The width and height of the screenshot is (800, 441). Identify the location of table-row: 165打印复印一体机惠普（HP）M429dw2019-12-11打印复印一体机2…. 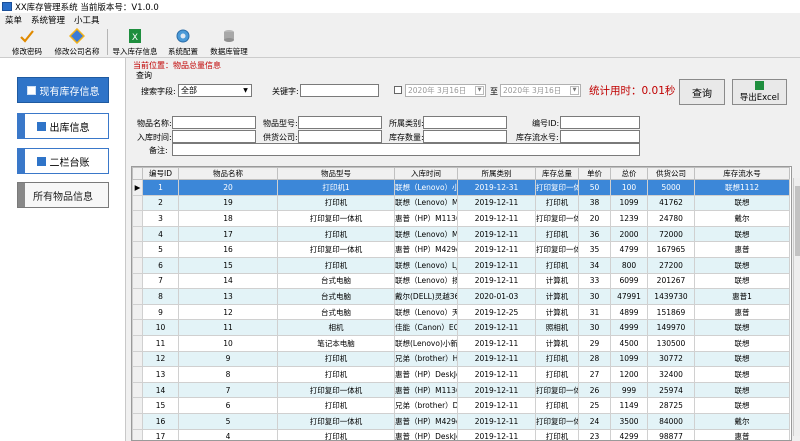
(461, 421).